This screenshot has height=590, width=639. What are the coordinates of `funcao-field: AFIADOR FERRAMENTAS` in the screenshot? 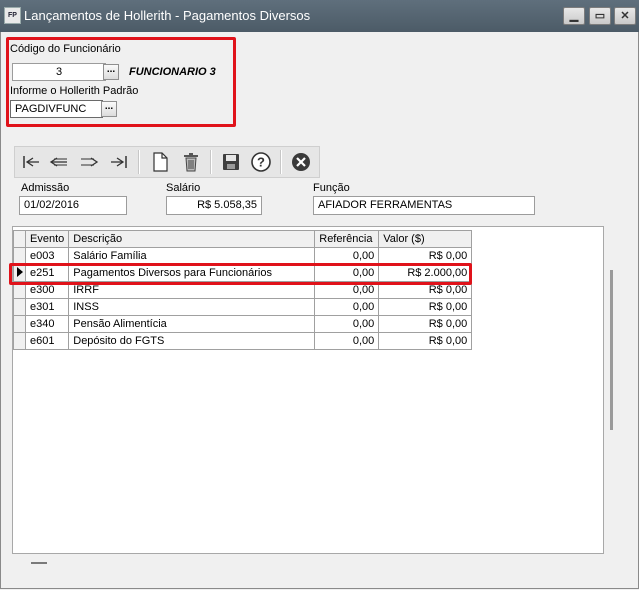 It's located at (424, 205).